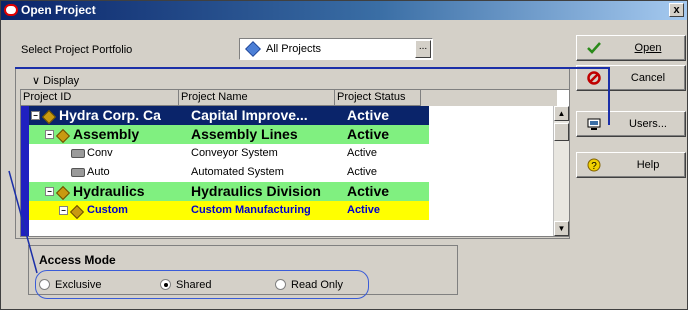 The width and height of the screenshot is (688, 310). Describe the element at coordinates (594, 48) in the screenshot. I see `checkmark-icon` at that location.